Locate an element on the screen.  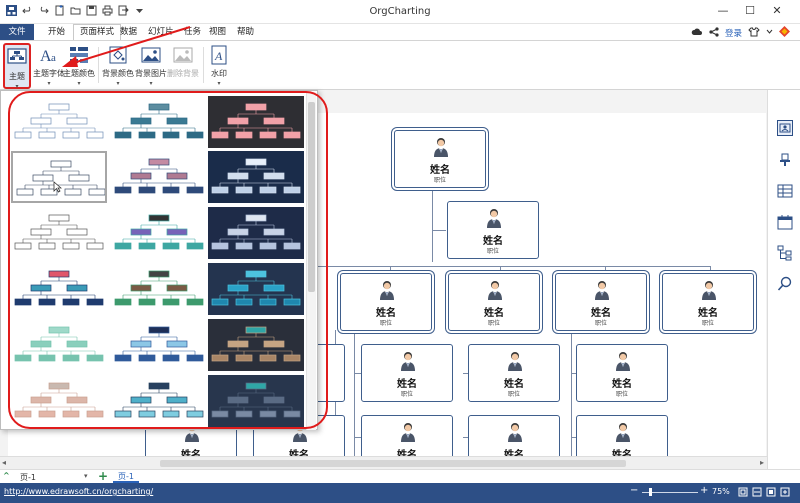
search-icon is located at coordinates (785, 284).